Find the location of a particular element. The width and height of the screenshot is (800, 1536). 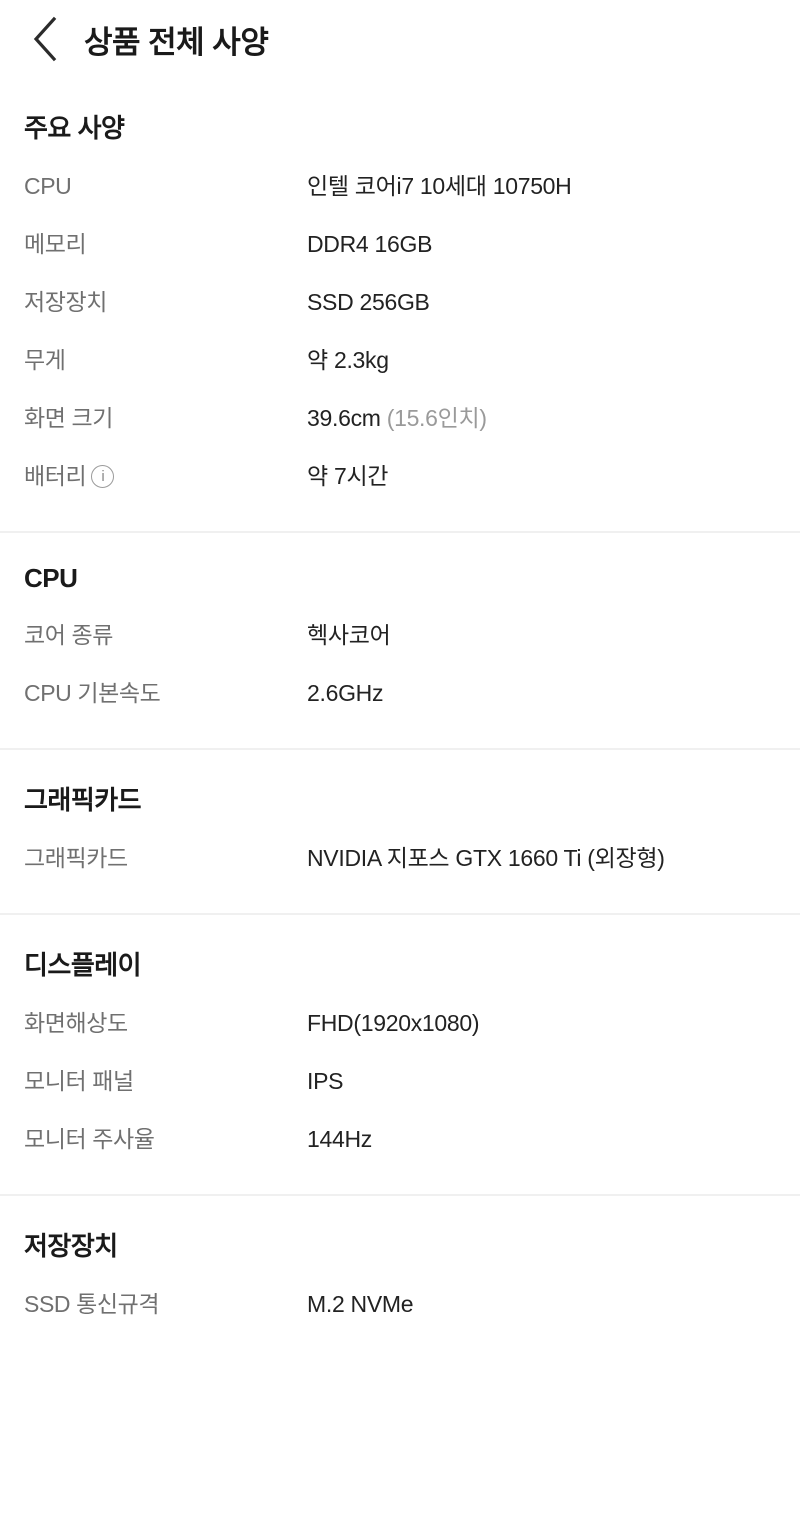

spec-value: SSD 256GB is located at coordinates (368, 302).